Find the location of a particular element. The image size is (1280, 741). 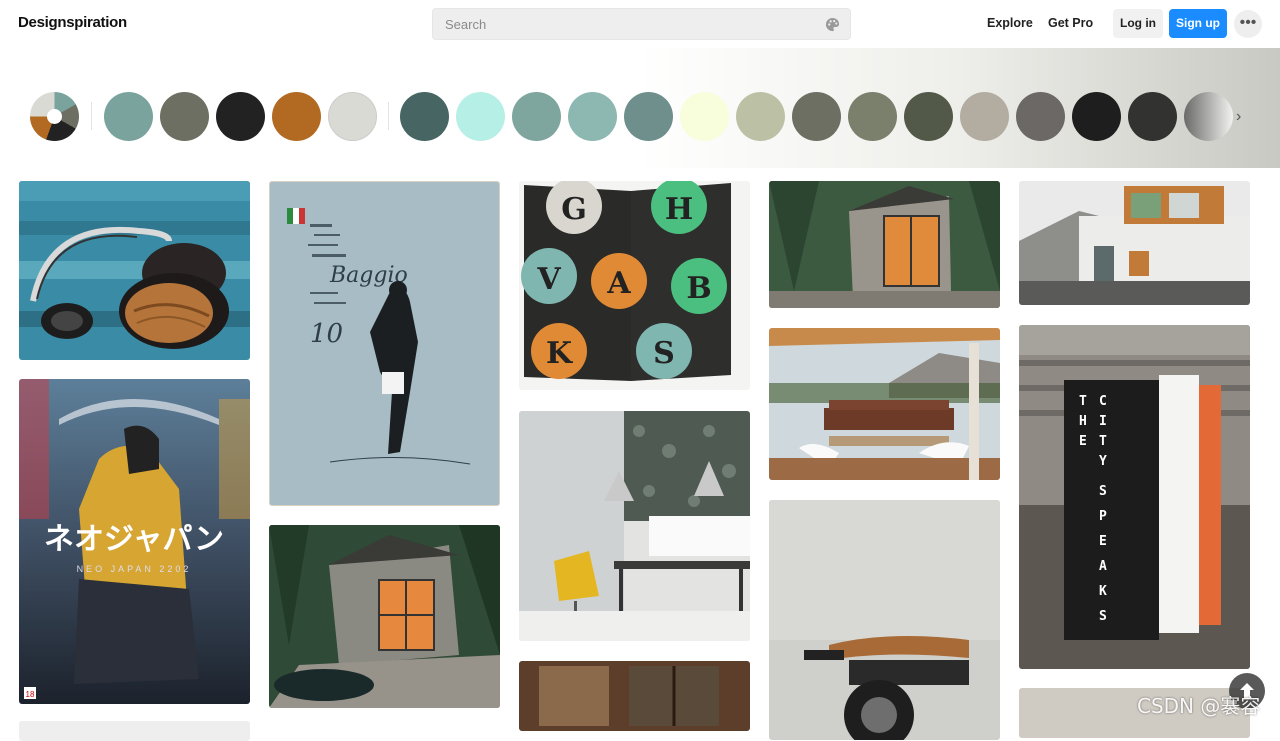

sign-letter: K is located at coordinates (1103, 591).